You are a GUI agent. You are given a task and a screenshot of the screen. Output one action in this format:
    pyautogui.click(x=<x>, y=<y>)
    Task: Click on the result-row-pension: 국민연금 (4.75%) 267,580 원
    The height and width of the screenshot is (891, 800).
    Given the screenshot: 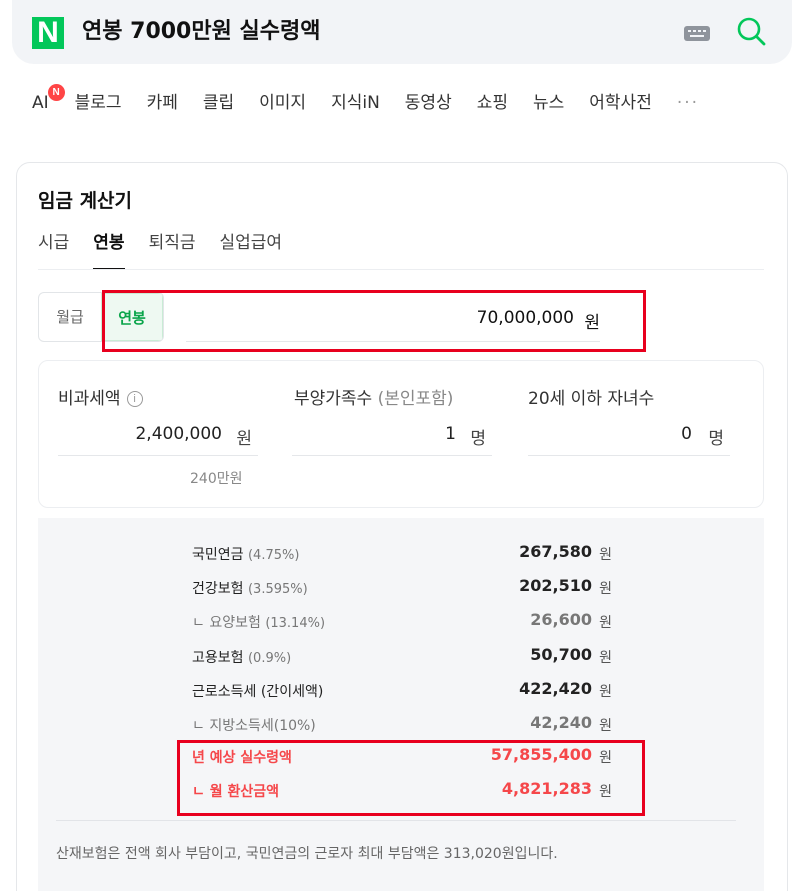 What is the action you would take?
    pyautogui.click(x=402, y=552)
    